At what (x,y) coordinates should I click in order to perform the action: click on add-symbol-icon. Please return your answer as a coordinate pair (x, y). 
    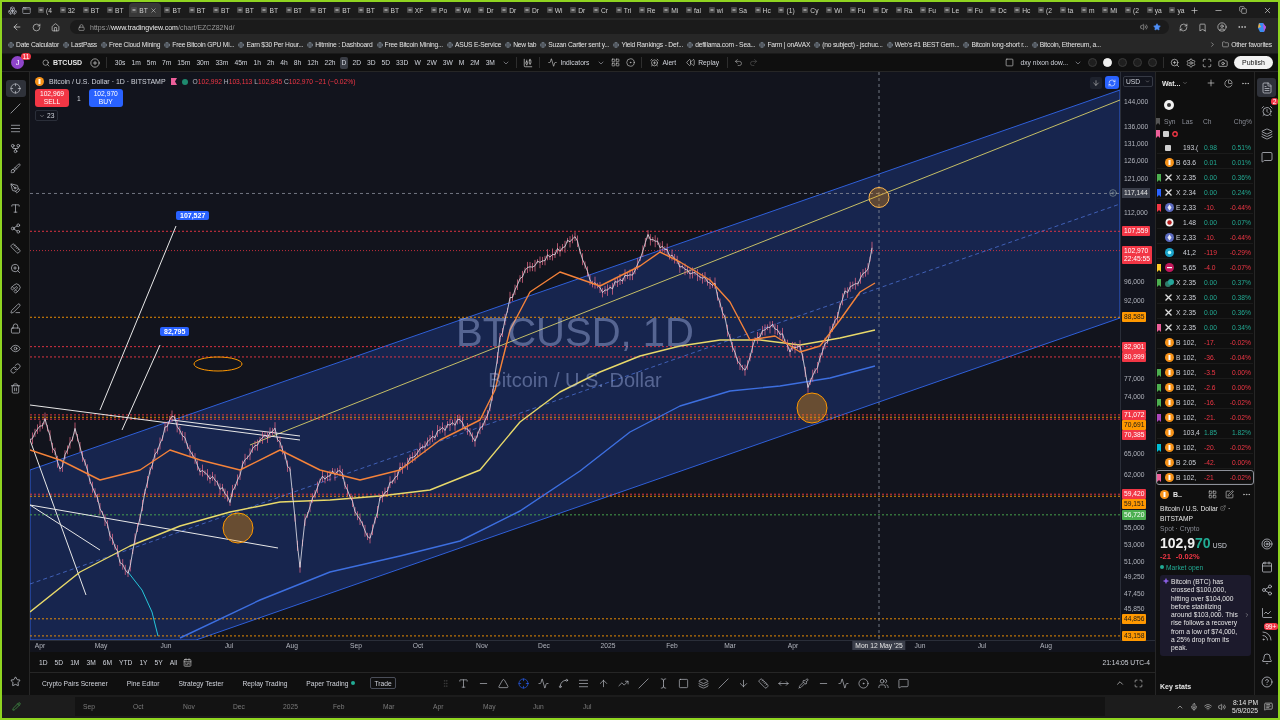
    Looking at the image, I should click on (95, 62).